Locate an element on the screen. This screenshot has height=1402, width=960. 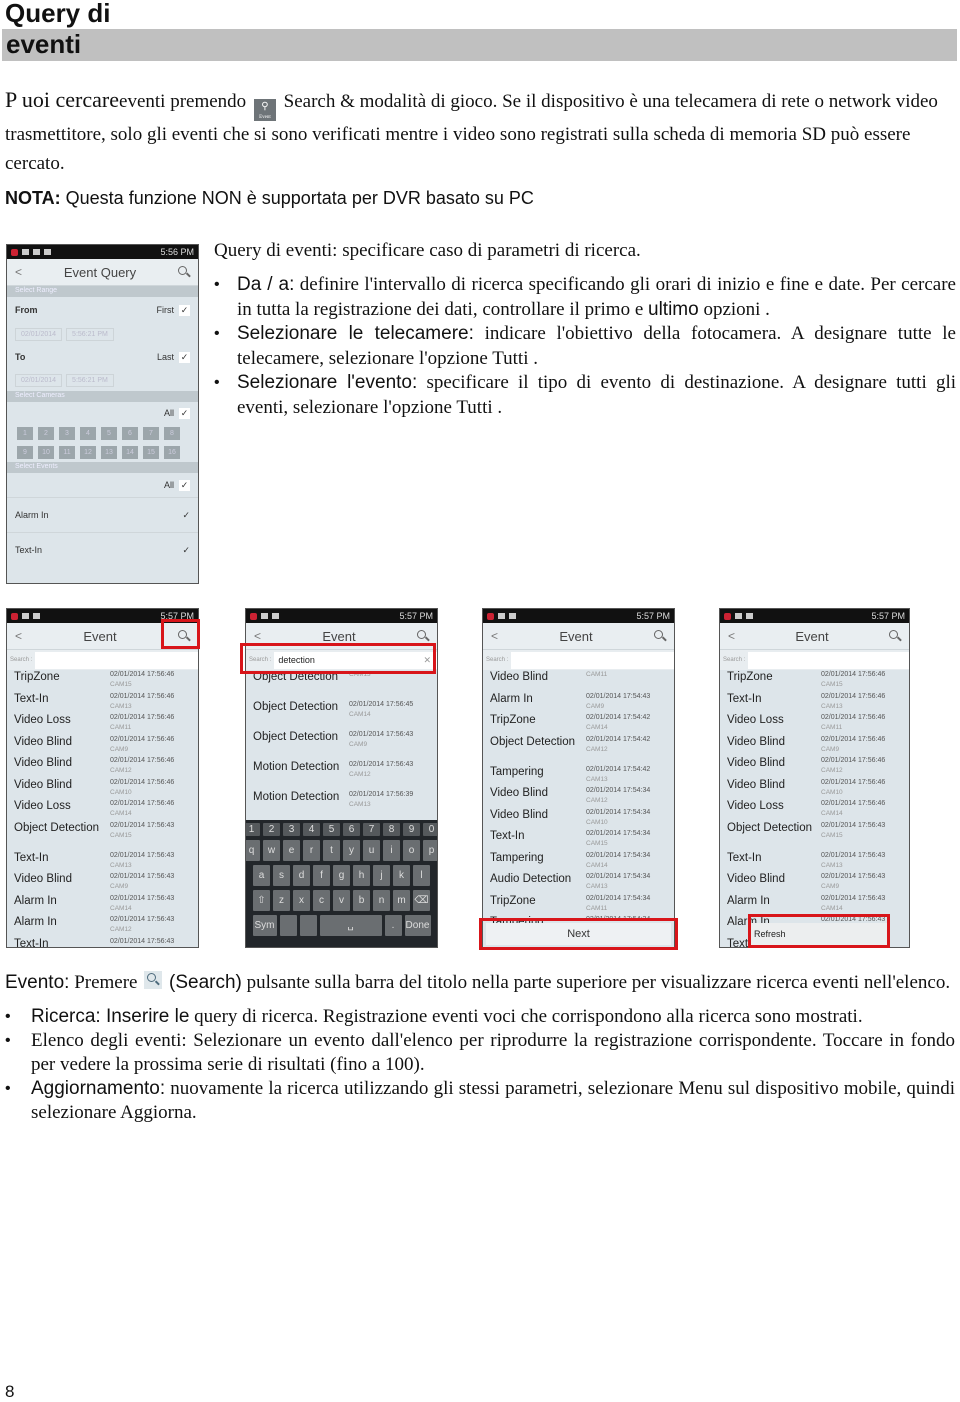
key: 8 is located at coordinates (391, 829).